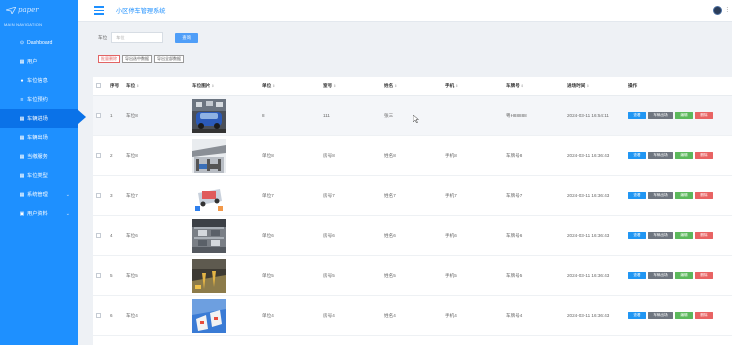 The image size is (732, 345). Describe the element at coordinates (111, 195) in the screenshot. I see `cell-index: 3` at that location.